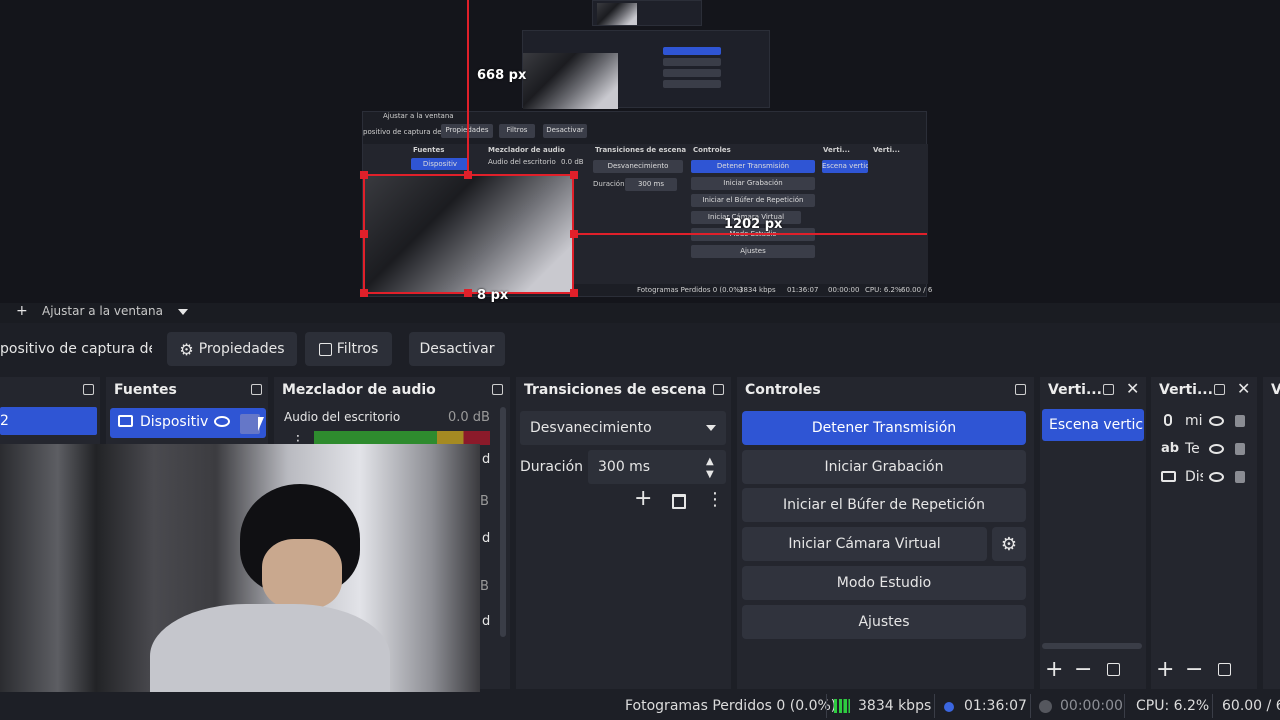  Describe the element at coordinates (342, 417) in the screenshot. I see `mixer-channel-name: Audio del escritorio` at that location.